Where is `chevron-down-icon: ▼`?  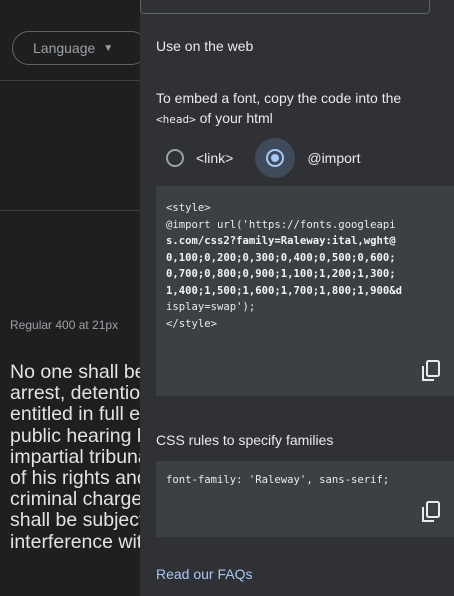 chevron-down-icon: ▼ is located at coordinates (108, 48).